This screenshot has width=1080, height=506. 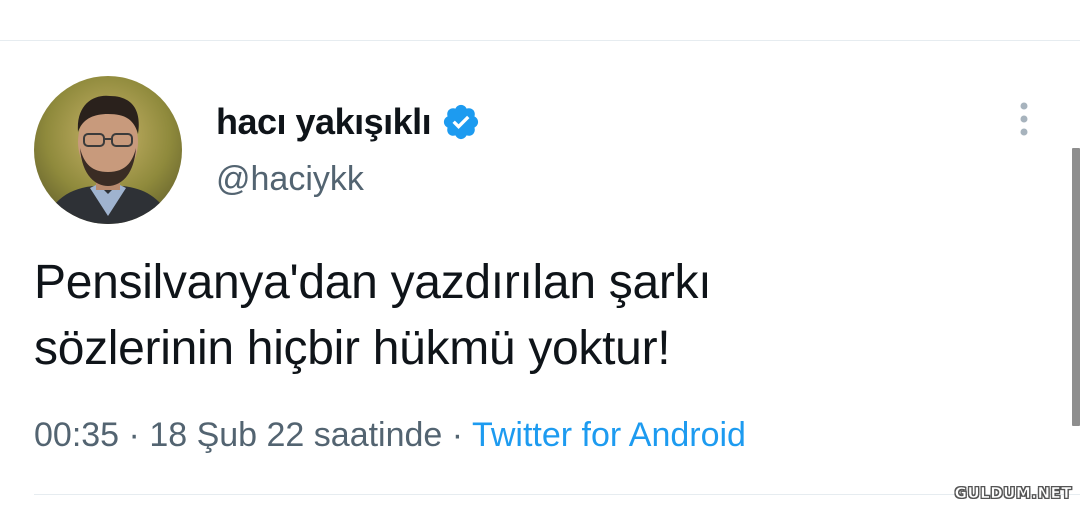 What do you see at coordinates (373, 282) in the screenshot?
I see `tweet-text-line: Pensilvanya'dan yazdırılan şarkı` at bounding box center [373, 282].